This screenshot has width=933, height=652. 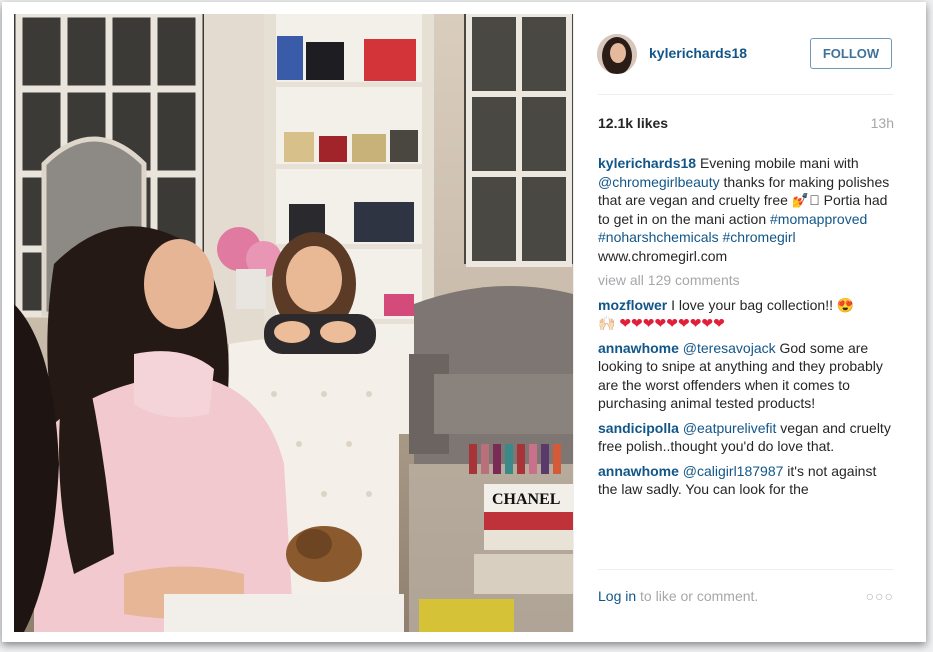 I want to click on header-divider, so click(x=746, y=94).